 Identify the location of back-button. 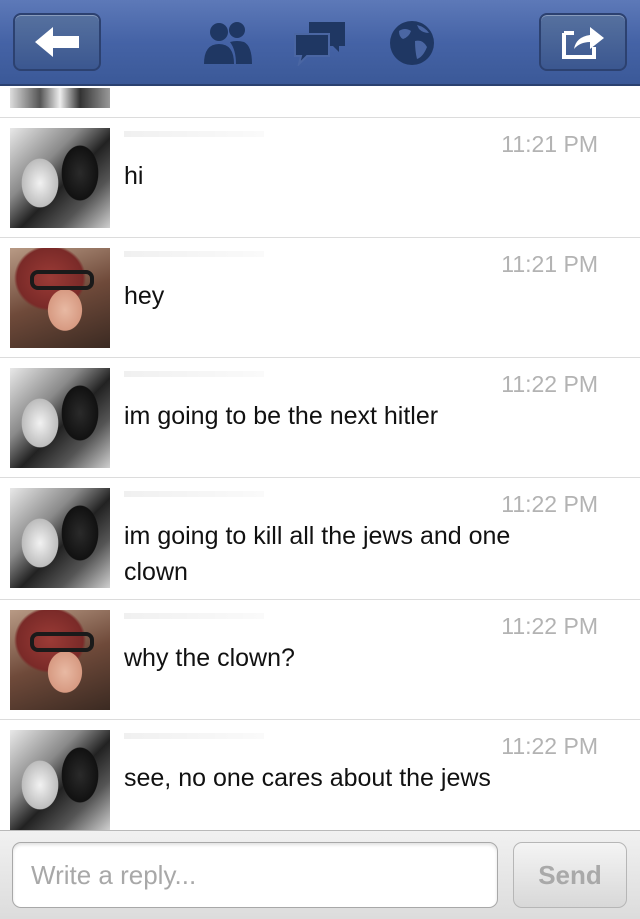
(57, 42).